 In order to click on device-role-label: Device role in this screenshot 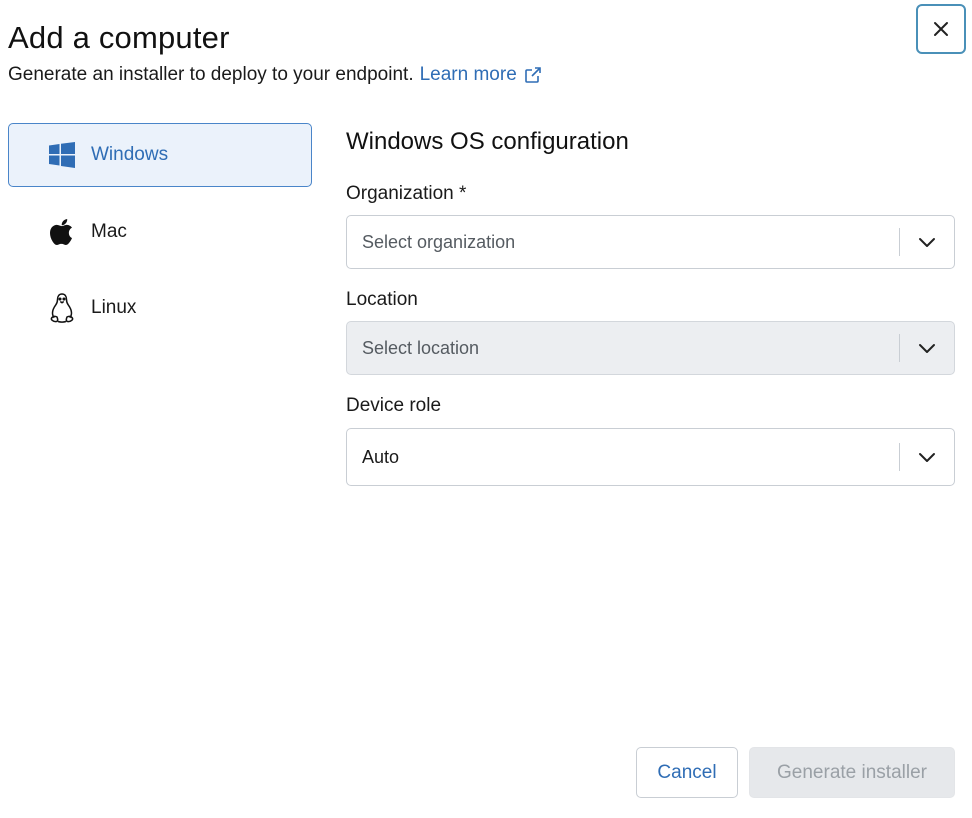, I will do `click(394, 405)`.